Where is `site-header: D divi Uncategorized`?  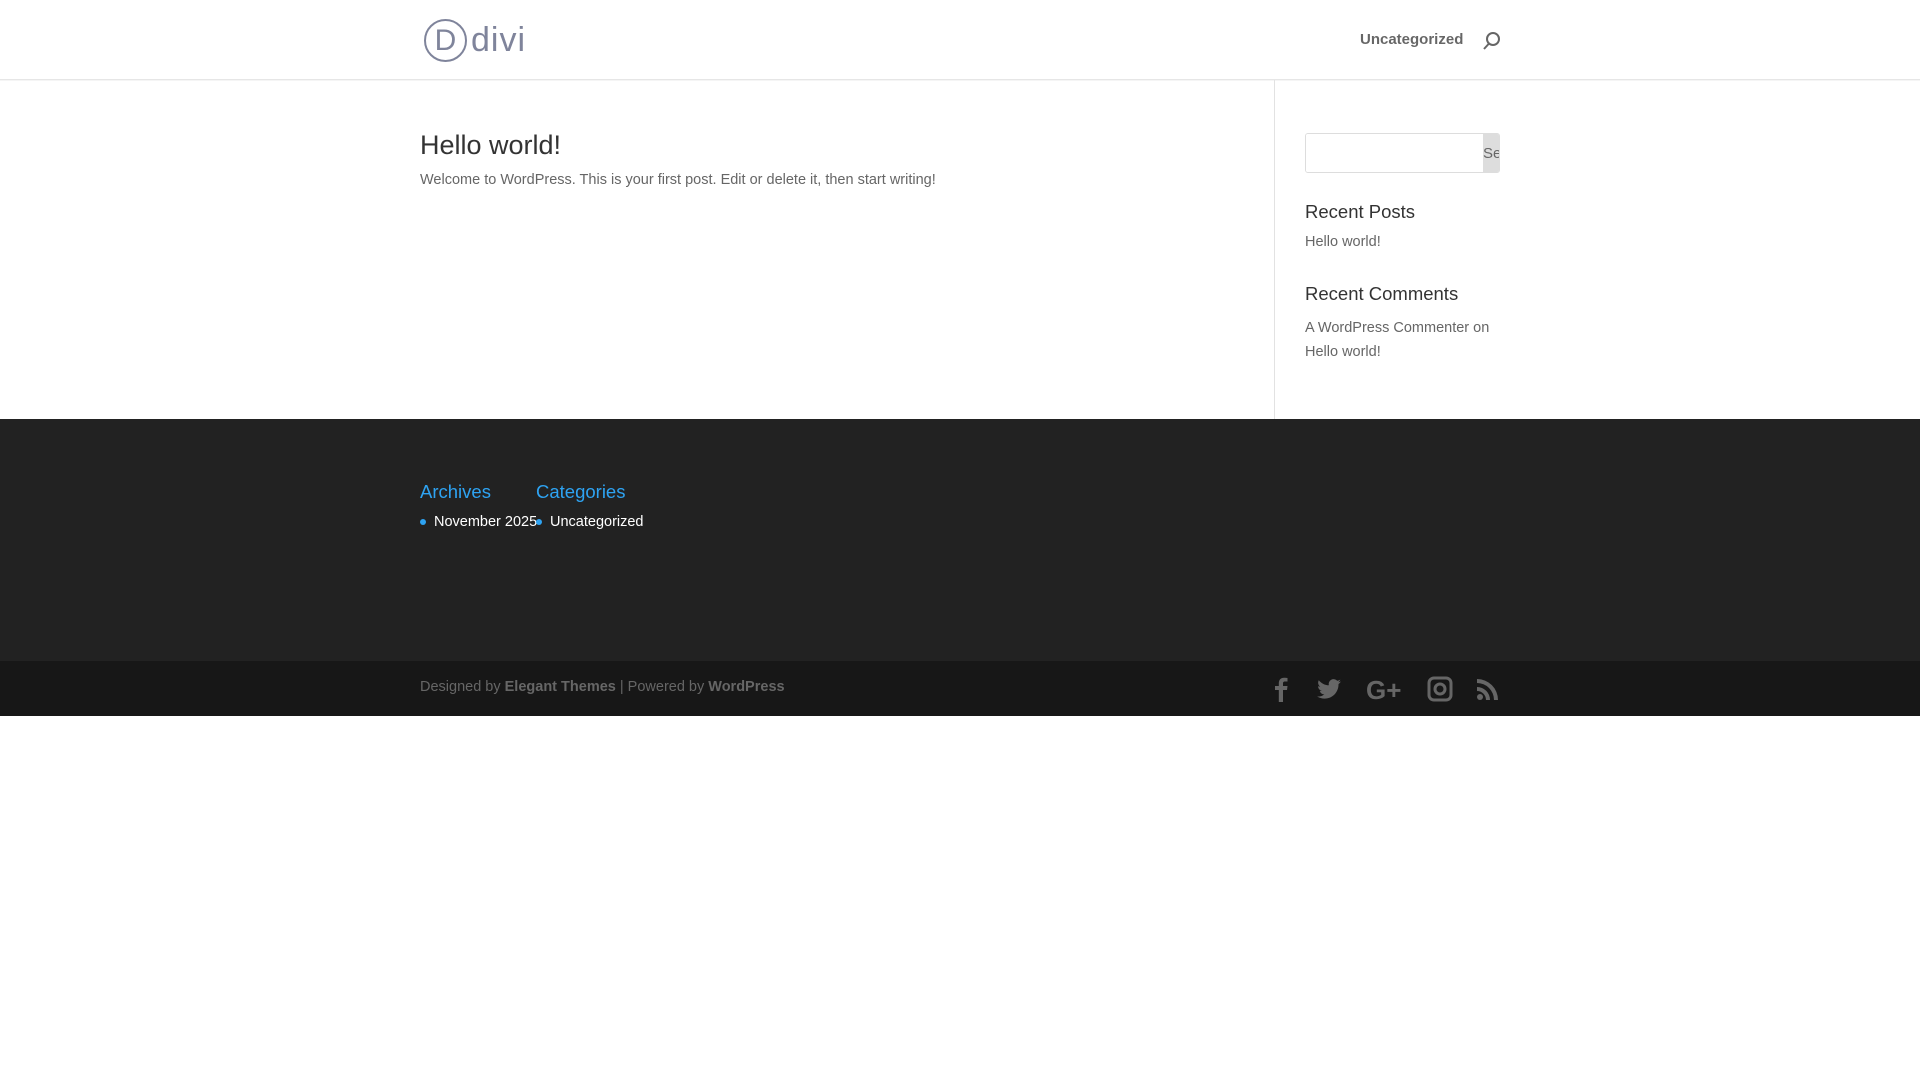 site-header: D divi Uncategorized is located at coordinates (960, 40).